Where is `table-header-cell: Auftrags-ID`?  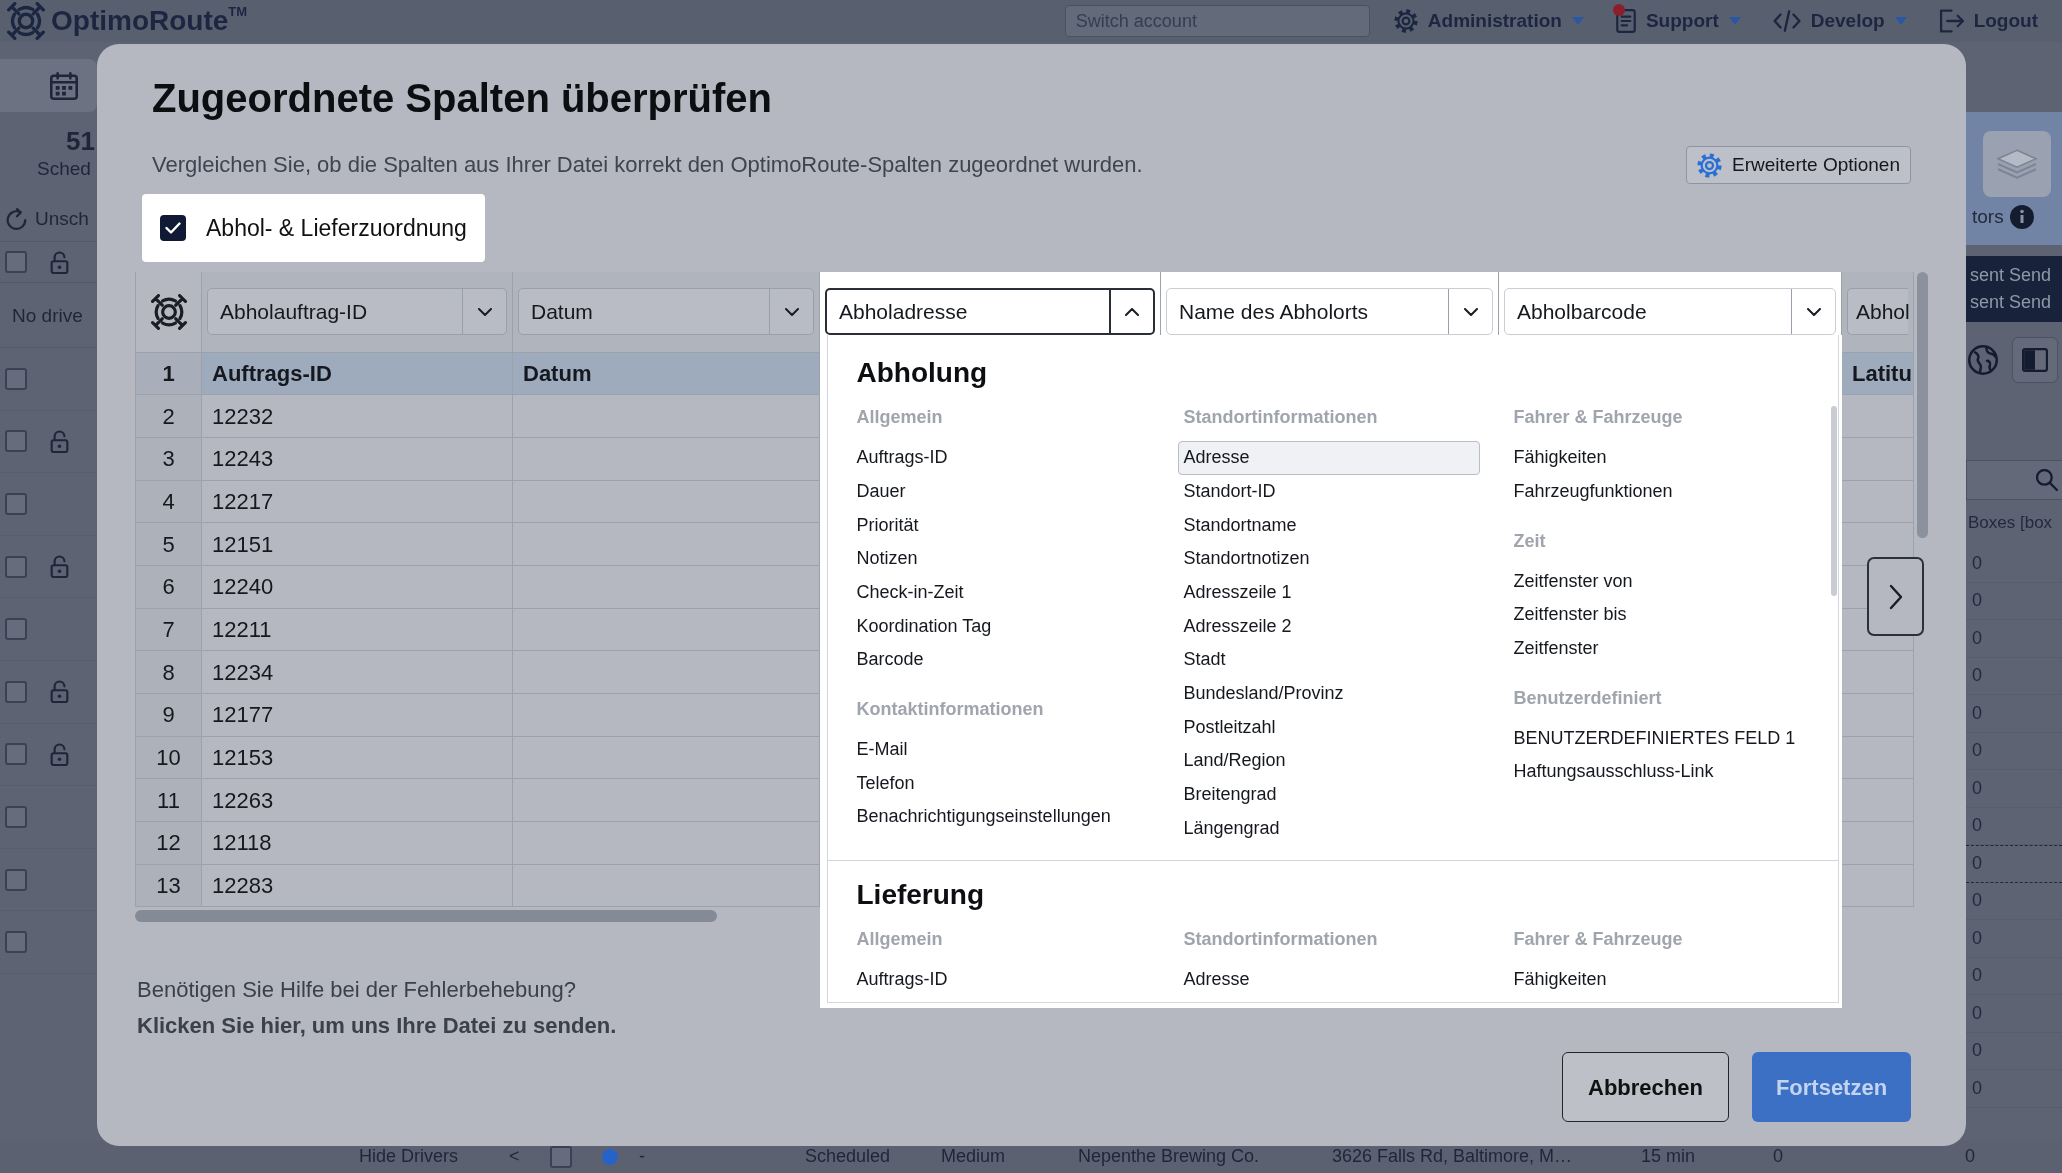
table-header-cell: Auftrags-ID is located at coordinates (357, 373).